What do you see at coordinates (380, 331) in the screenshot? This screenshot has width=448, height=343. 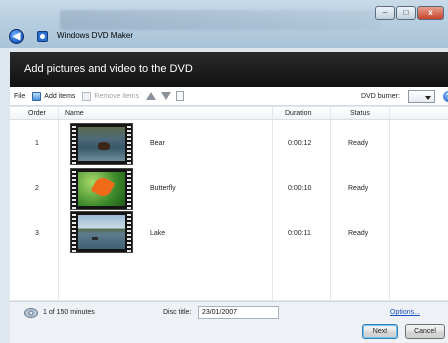 I see `next-button: Next` at bounding box center [380, 331].